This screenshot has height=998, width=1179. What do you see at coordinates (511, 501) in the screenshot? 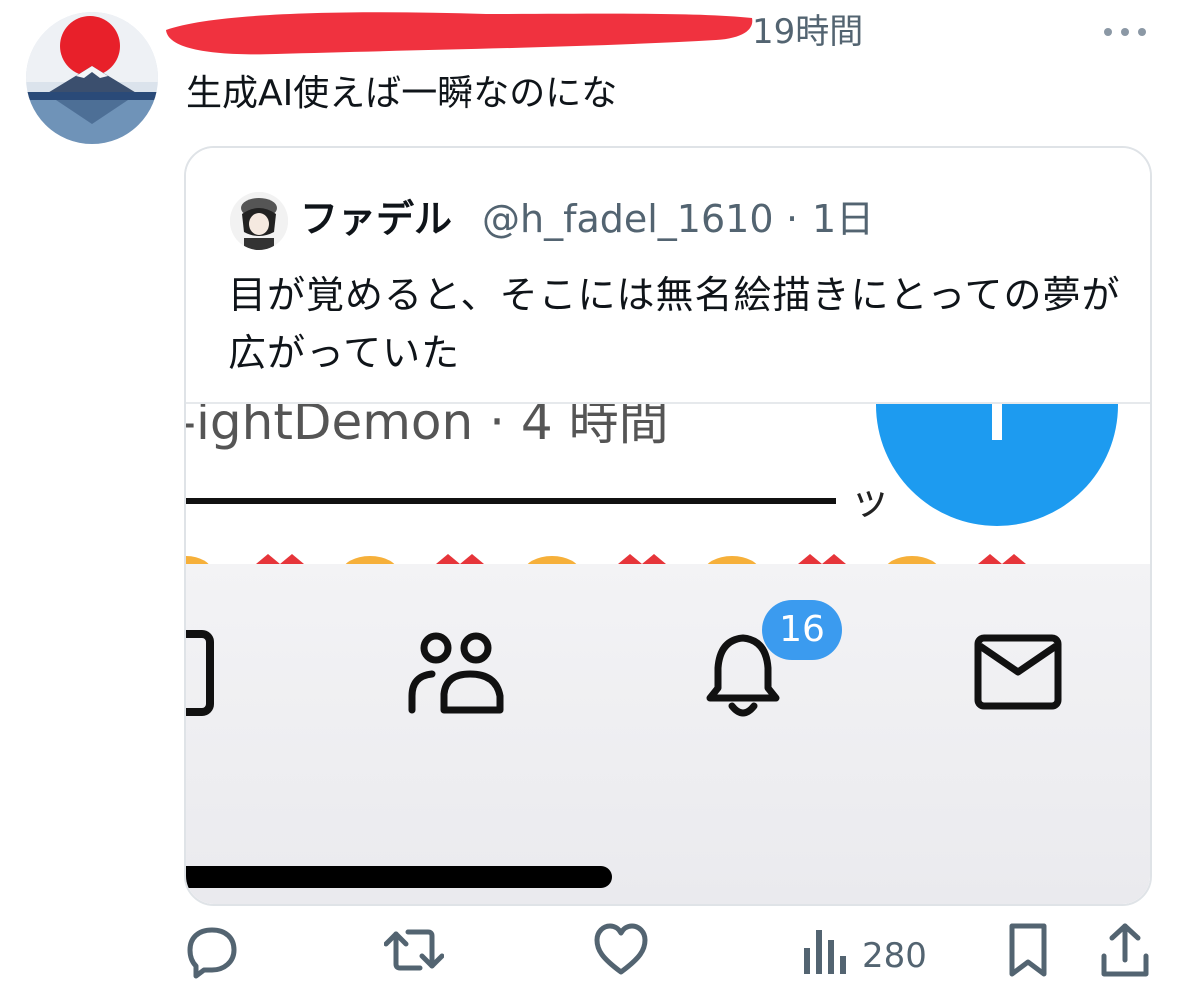
I see `screenshot-long-dash` at bounding box center [511, 501].